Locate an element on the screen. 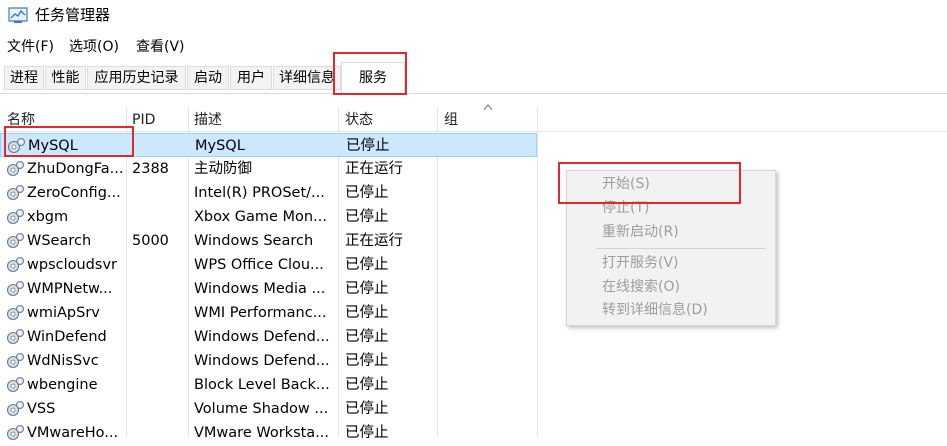 This screenshot has height=446, width=947. window-title: 任务管理器 is located at coordinates (73, 15).